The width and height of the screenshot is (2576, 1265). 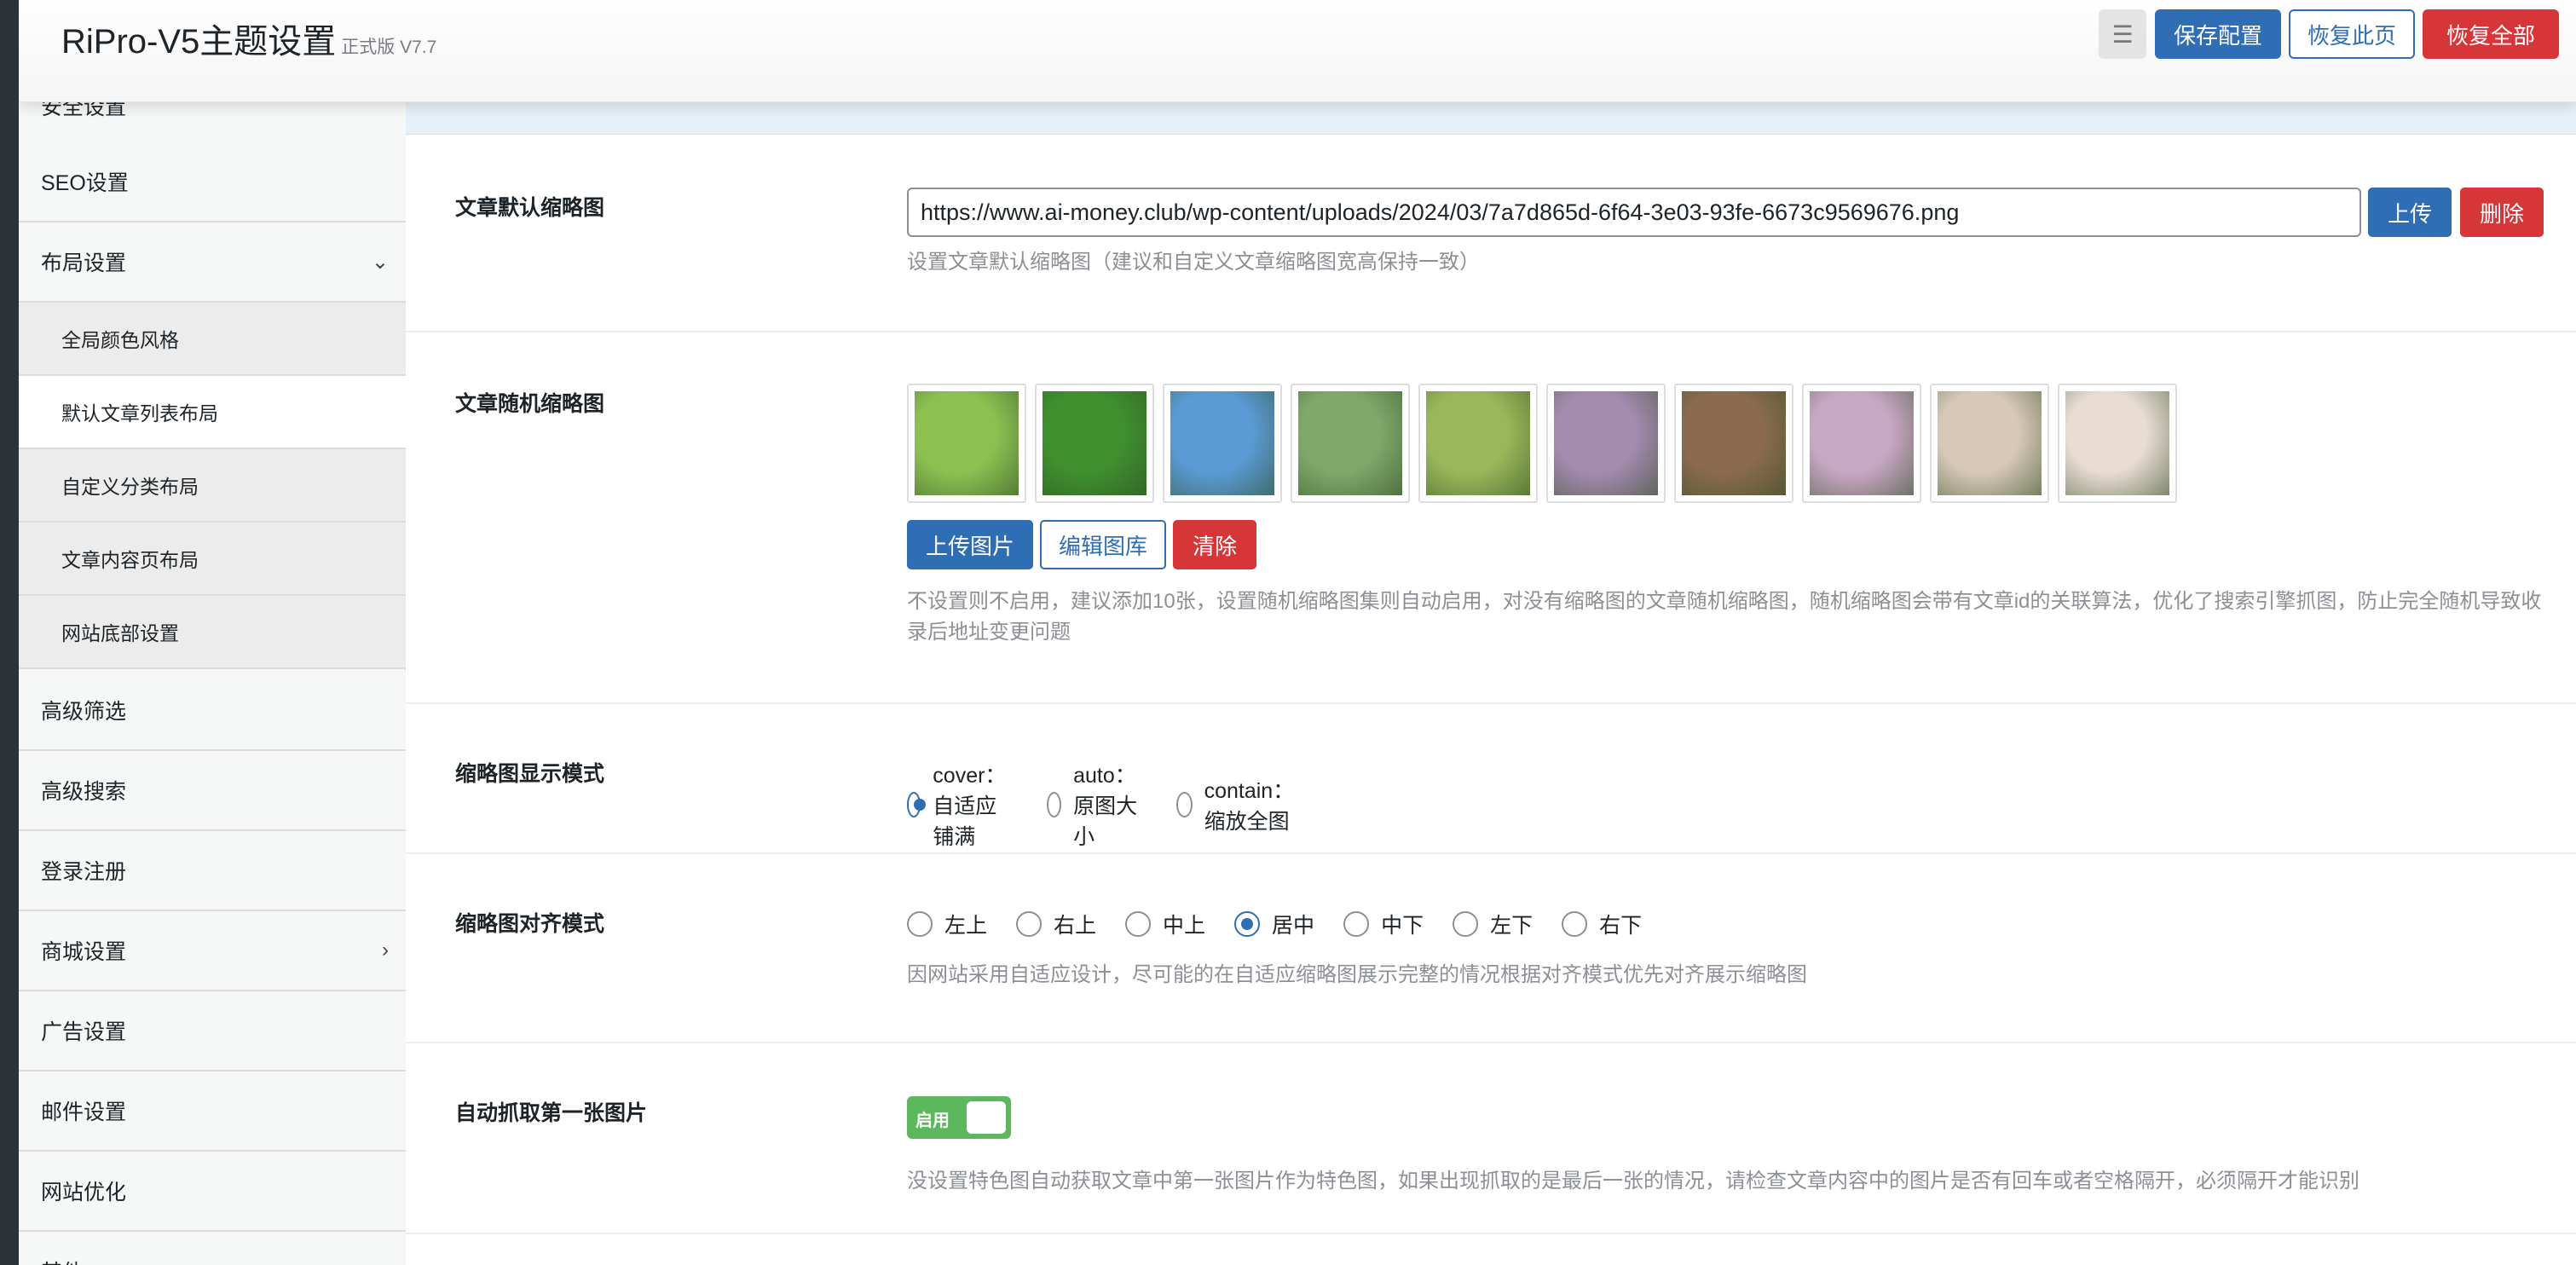 What do you see at coordinates (62, 1261) in the screenshot?
I see `sidebar-item-label: 其他` at bounding box center [62, 1261].